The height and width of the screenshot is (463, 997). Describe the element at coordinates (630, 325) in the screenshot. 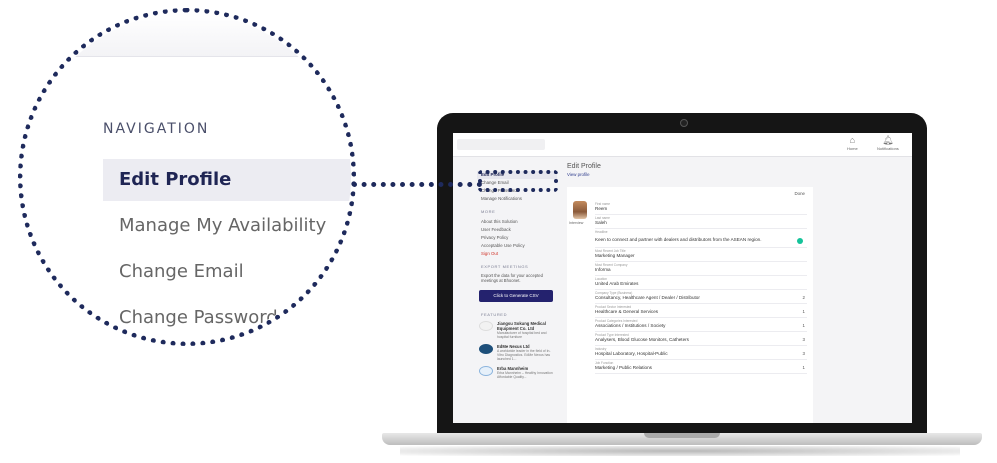

I see `field-value: Associations / Institutions / Society` at that location.